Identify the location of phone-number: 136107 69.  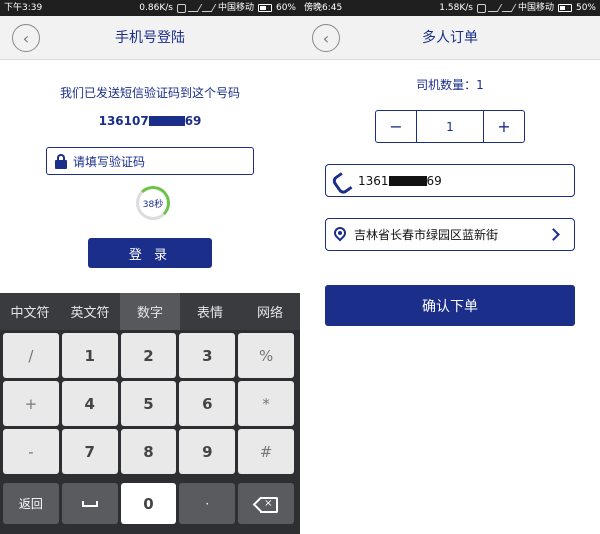
(150, 121).